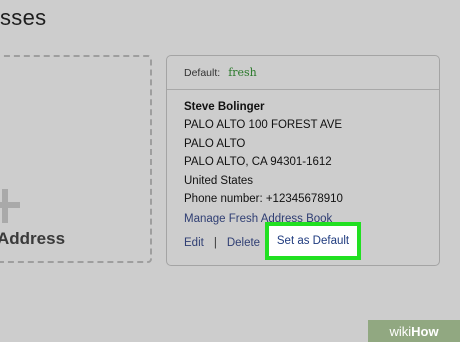 This screenshot has height=342, width=460. I want to click on watermark-part-1: wiki, so click(400, 331).